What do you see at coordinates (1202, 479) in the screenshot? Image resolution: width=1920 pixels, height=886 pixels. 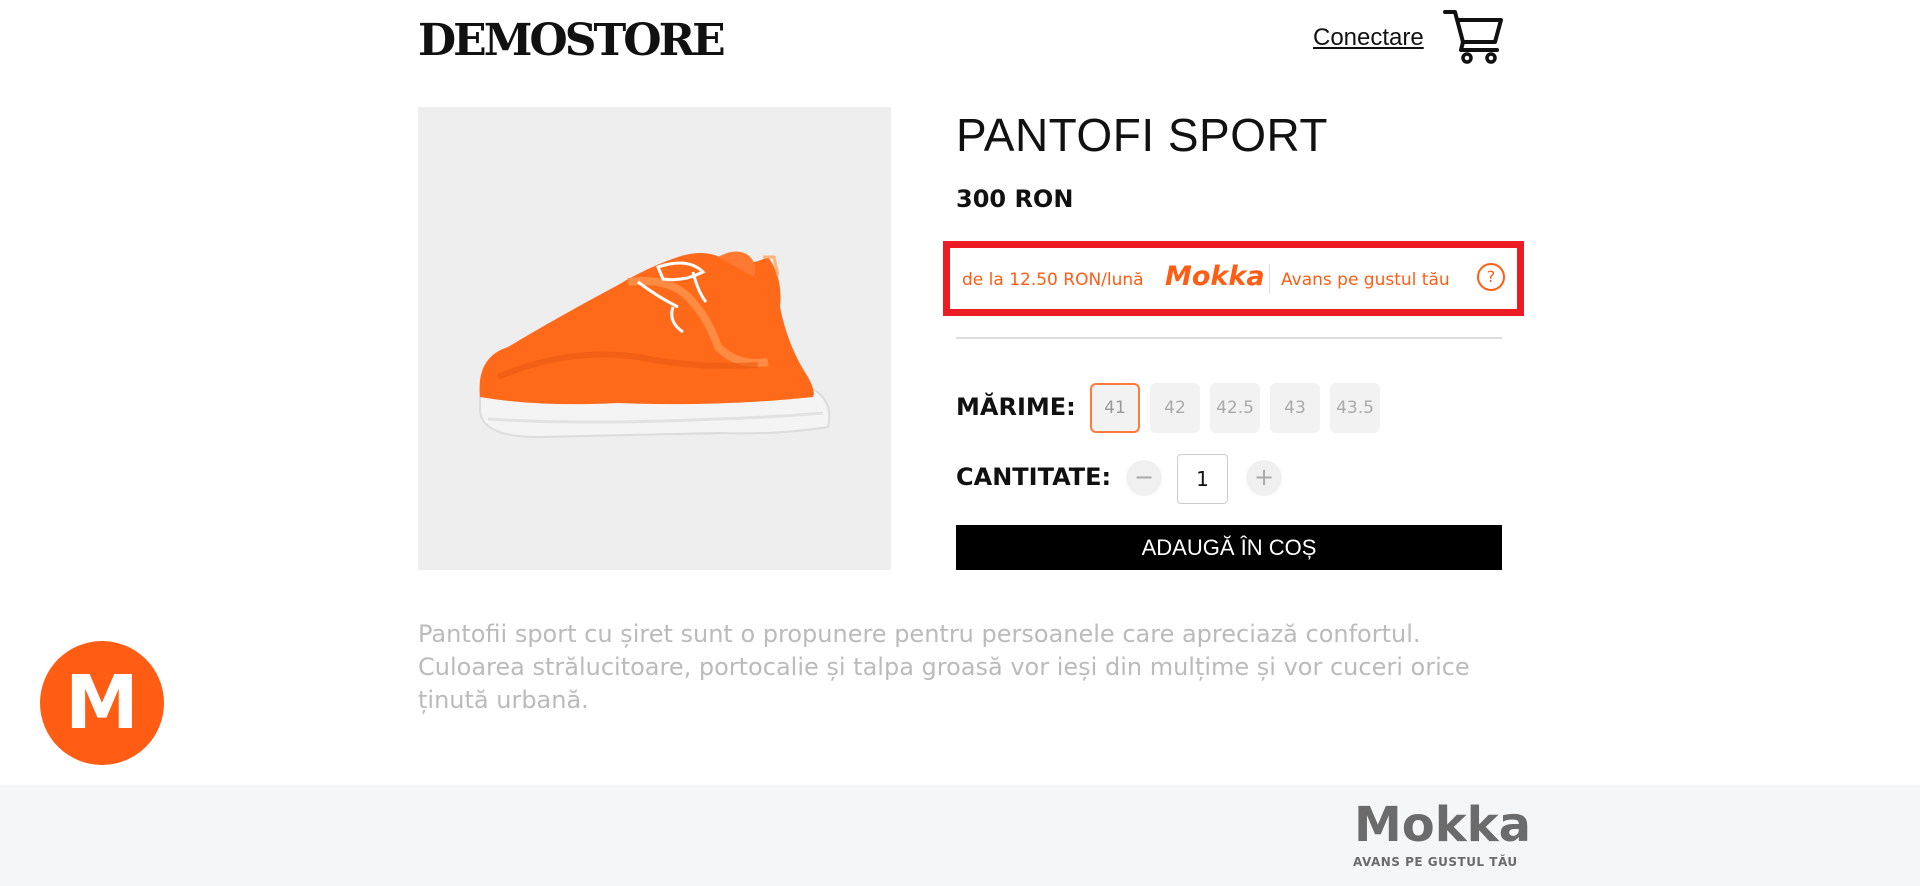 I see `quantity-input` at bounding box center [1202, 479].